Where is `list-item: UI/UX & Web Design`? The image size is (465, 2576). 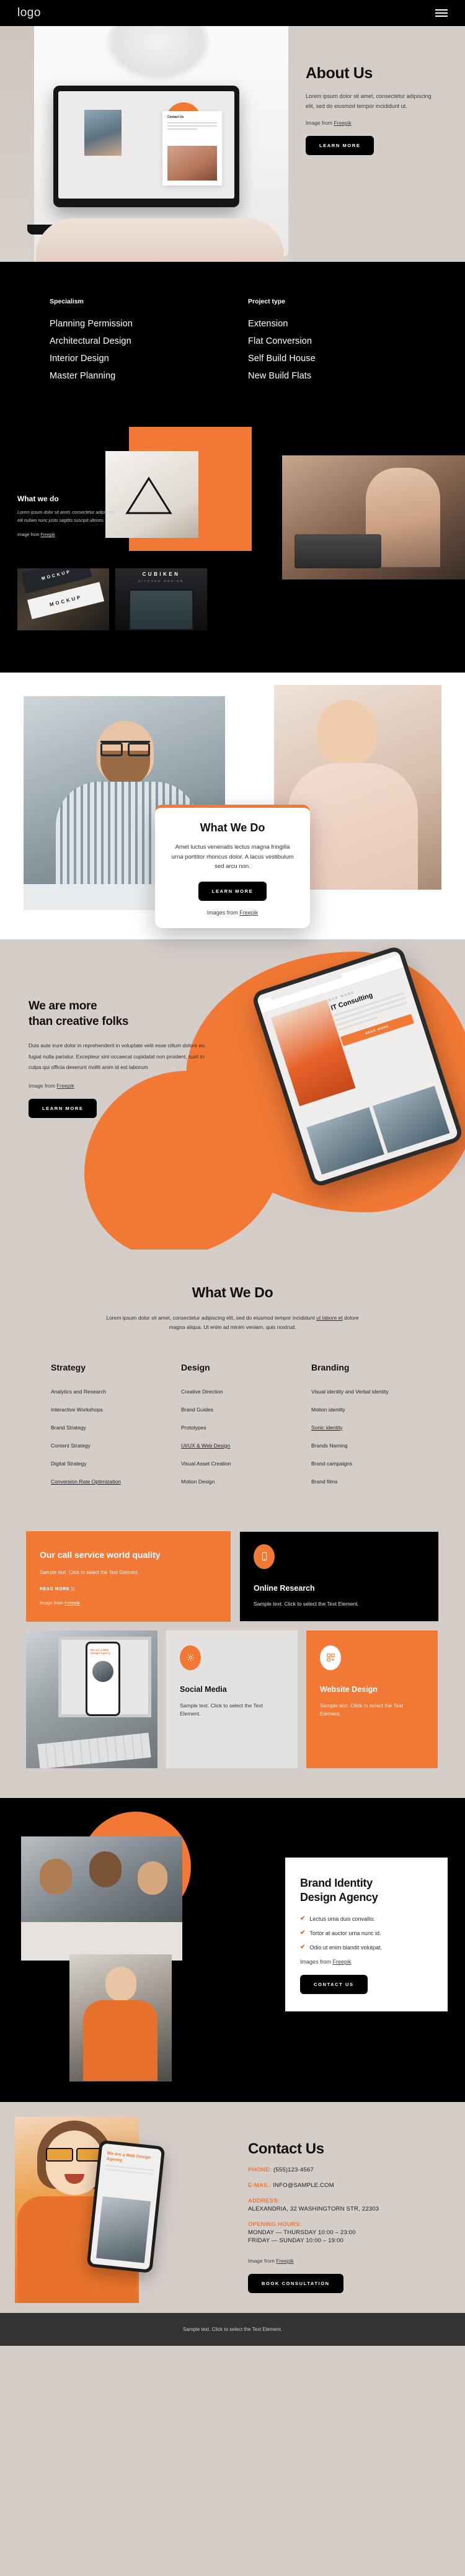
list-item: UI/UX & Web Design is located at coordinates (246, 1445).